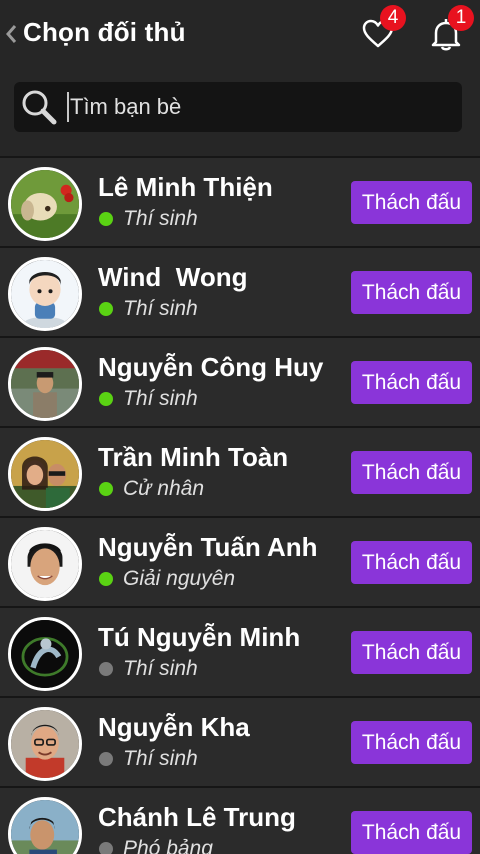  I want to click on player-name: Trần Minh Toàn, so click(193, 457).